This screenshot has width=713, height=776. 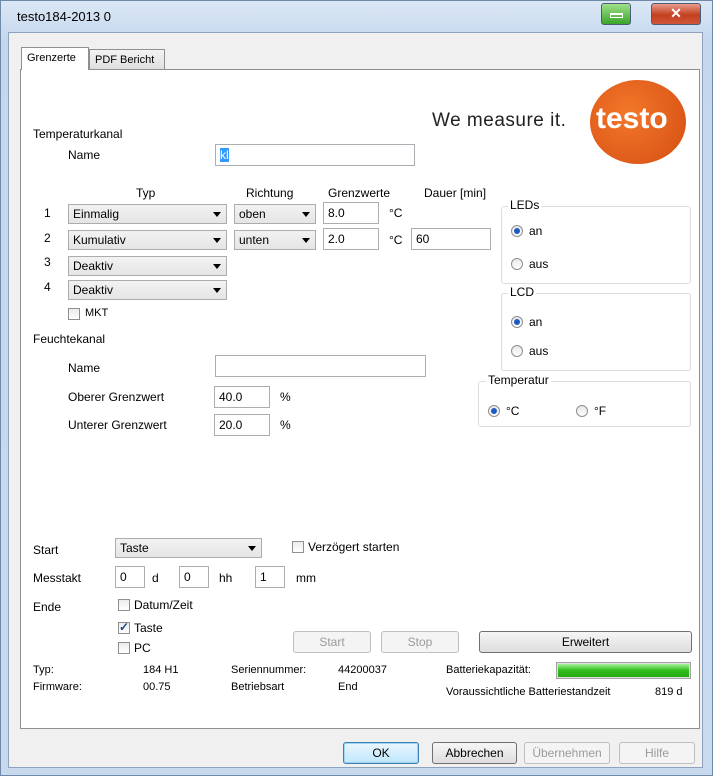 I want to click on temp-name-value: kl, so click(x=224, y=155).